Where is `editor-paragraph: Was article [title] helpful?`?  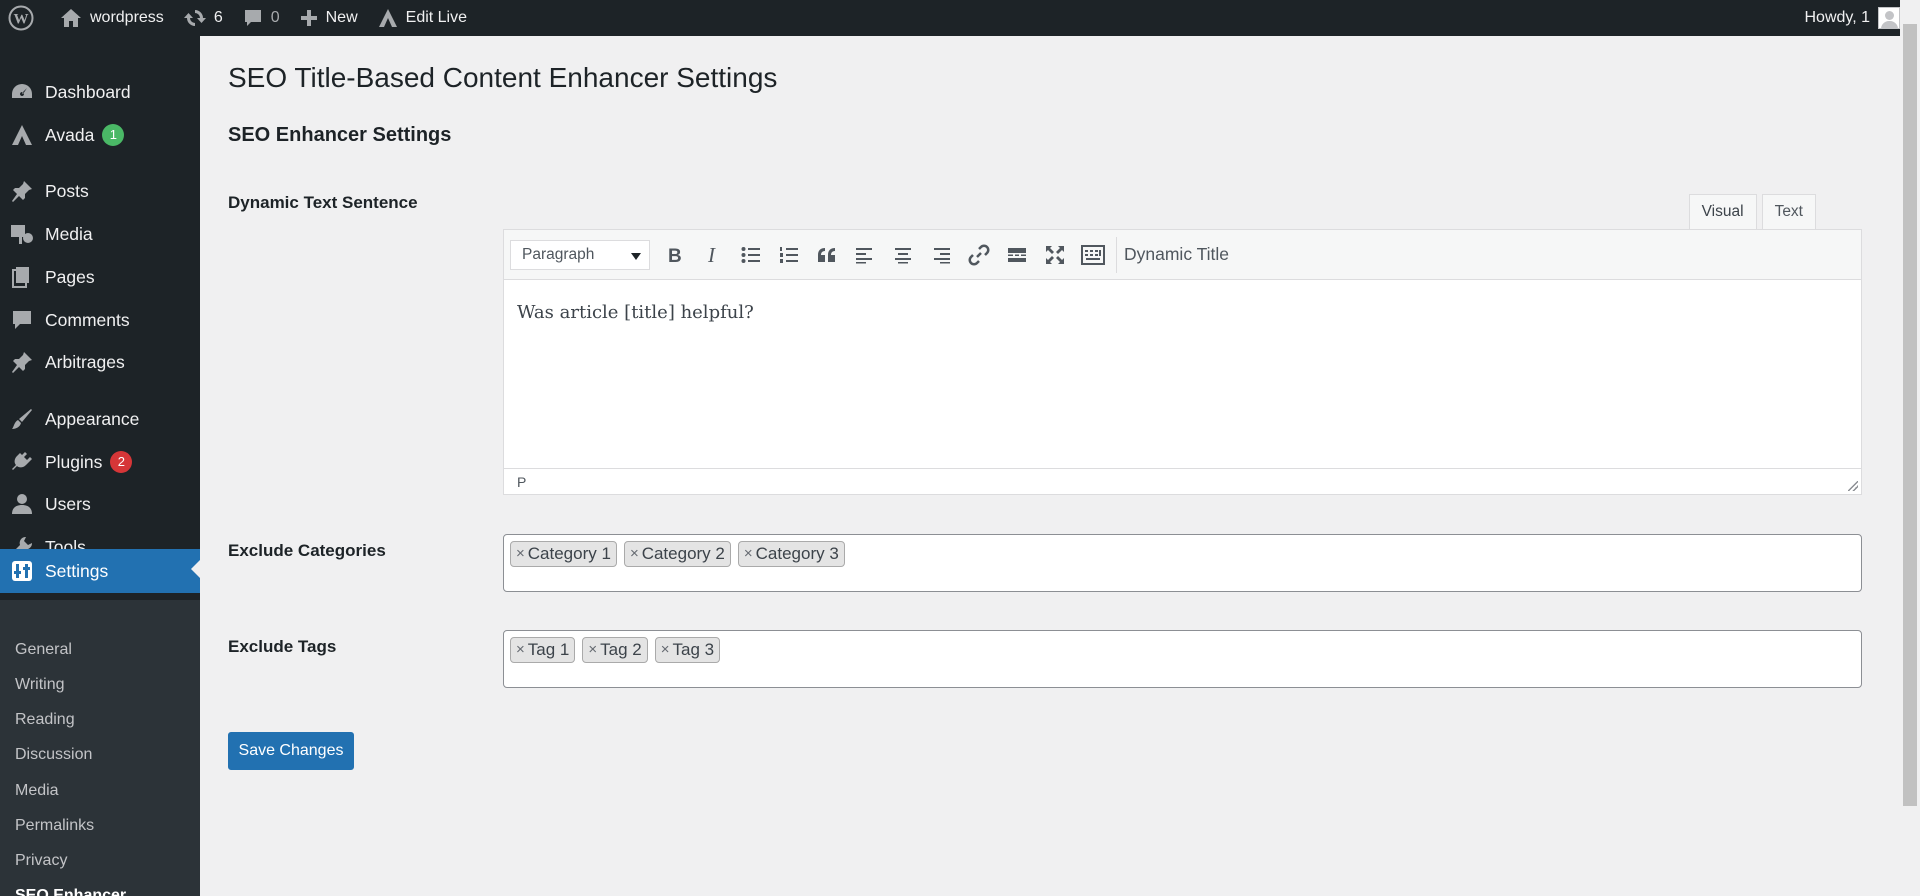
editor-paragraph: Was article [title] helpful? is located at coordinates (635, 312).